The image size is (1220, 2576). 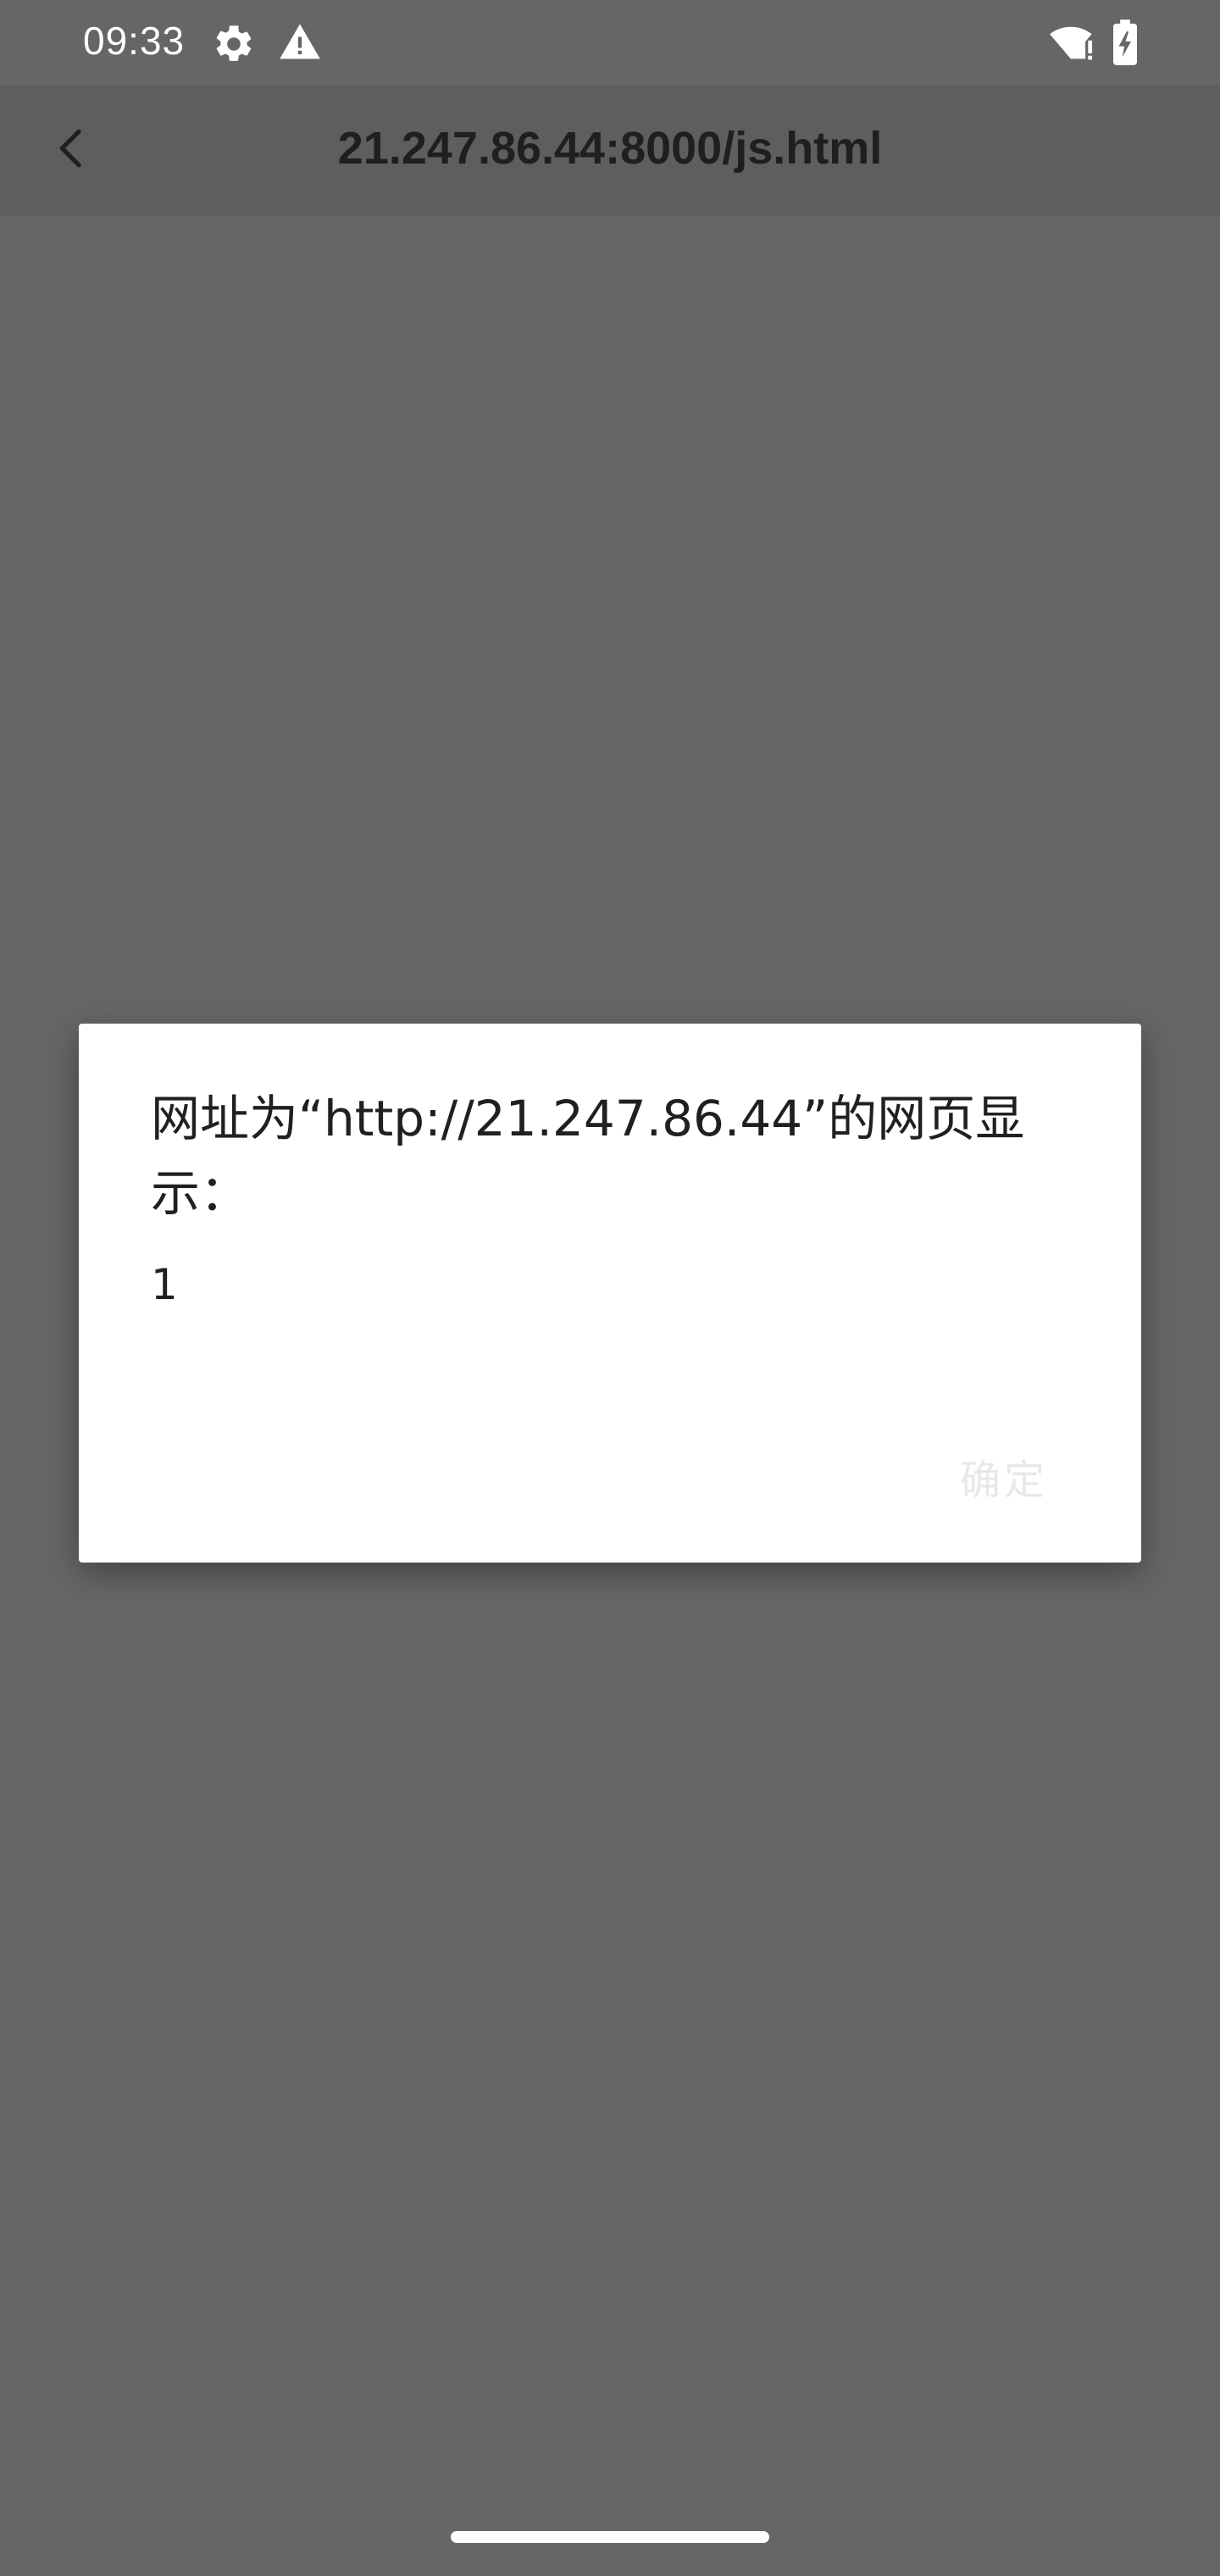 What do you see at coordinates (134, 41) in the screenshot?
I see `status-time: 09:33` at bounding box center [134, 41].